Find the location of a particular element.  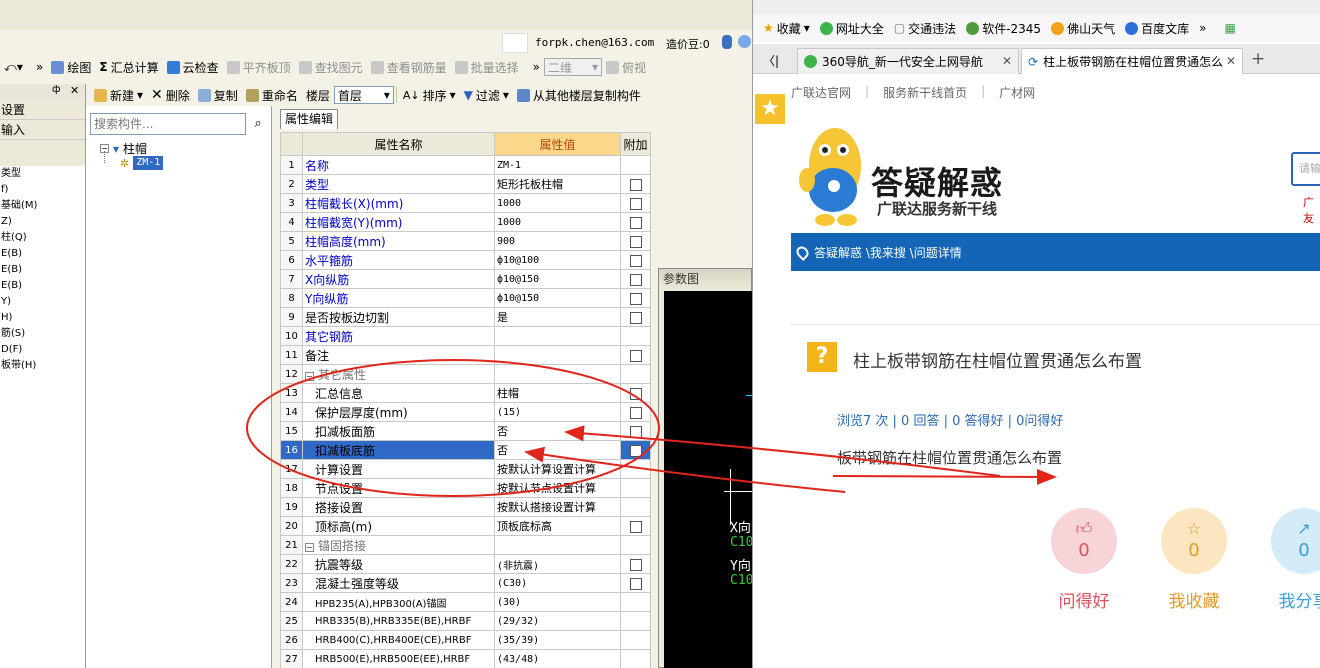

breadcrumb-text: 答疑解惑 \我来搜 \问题详情 is located at coordinates (888, 252).